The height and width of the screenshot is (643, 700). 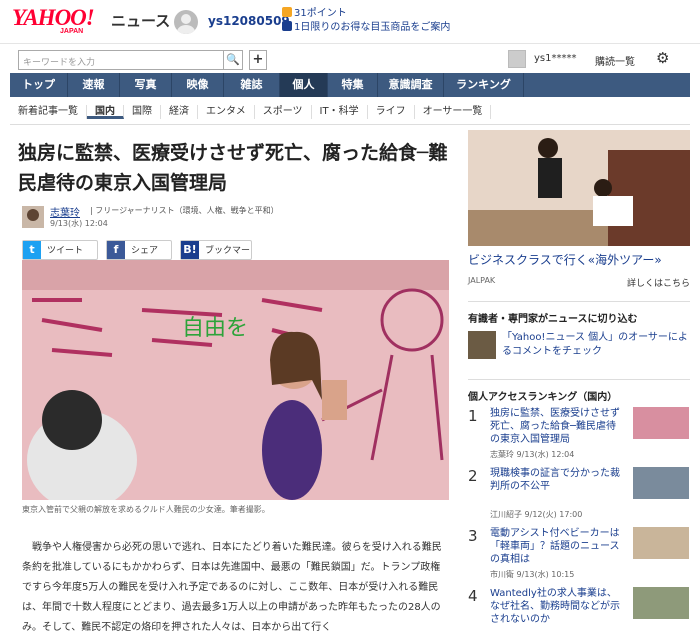 What do you see at coordinates (579, 495) in the screenshot?
I see `ranking-item: 2 現職検事の証言で分かった裁判所の不公平江川紹子 9/12(火) 17:00` at bounding box center [579, 495].